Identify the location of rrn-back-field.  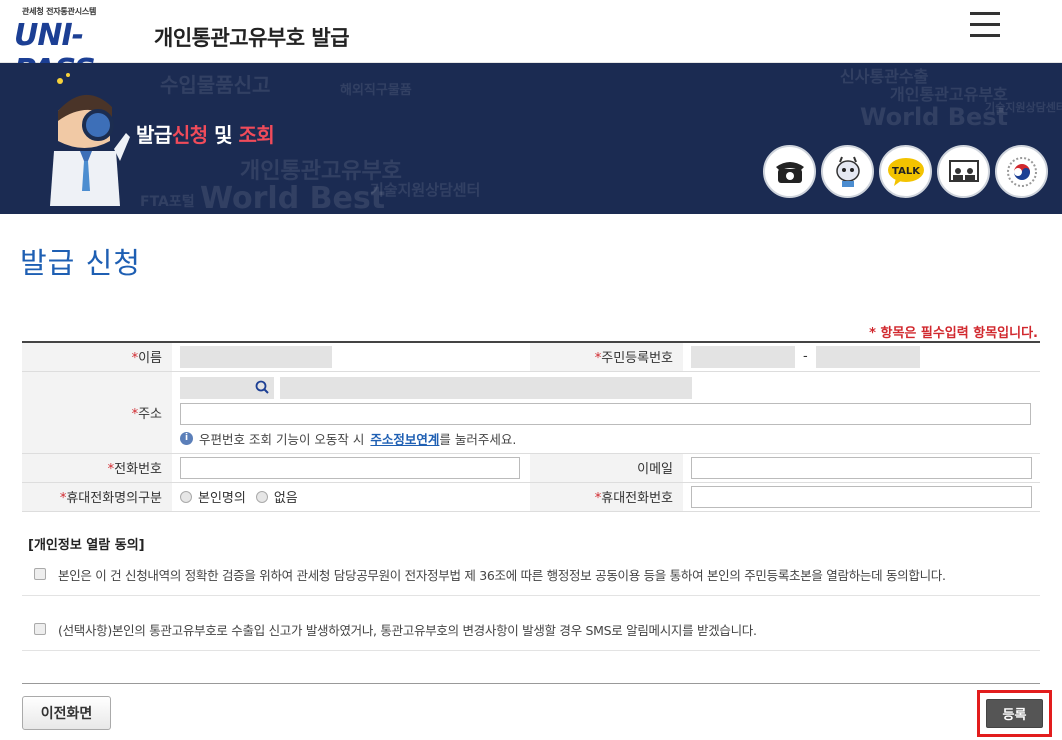
(867, 356).